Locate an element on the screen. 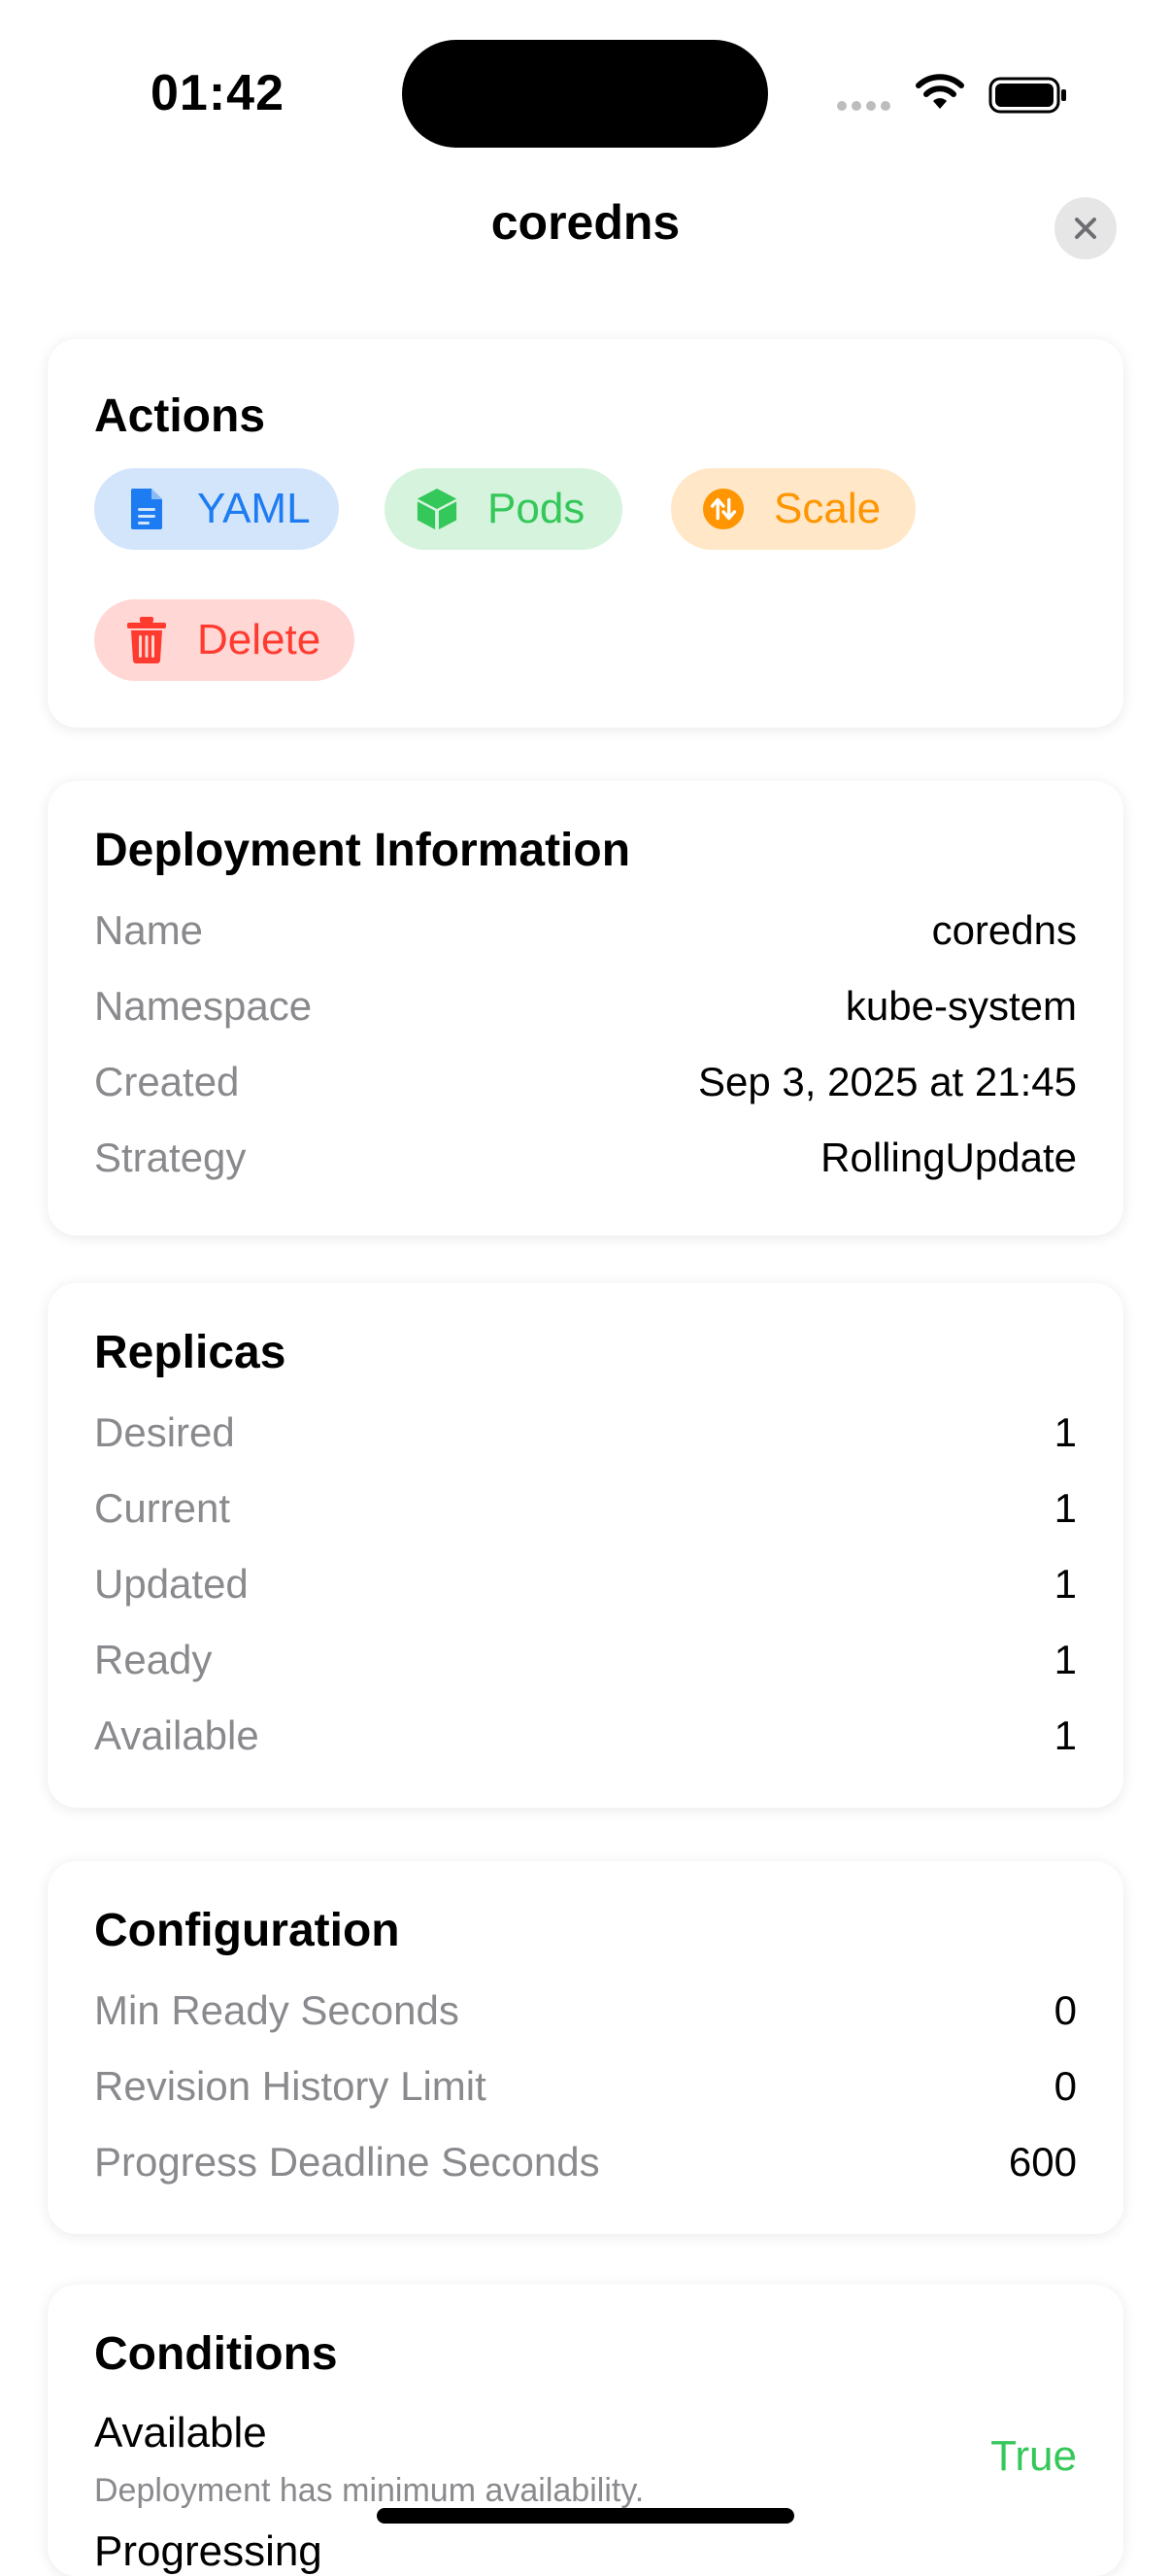 Image resolution: width=1171 pixels, height=2576 pixels. condition-type: Progressing is located at coordinates (208, 2551).